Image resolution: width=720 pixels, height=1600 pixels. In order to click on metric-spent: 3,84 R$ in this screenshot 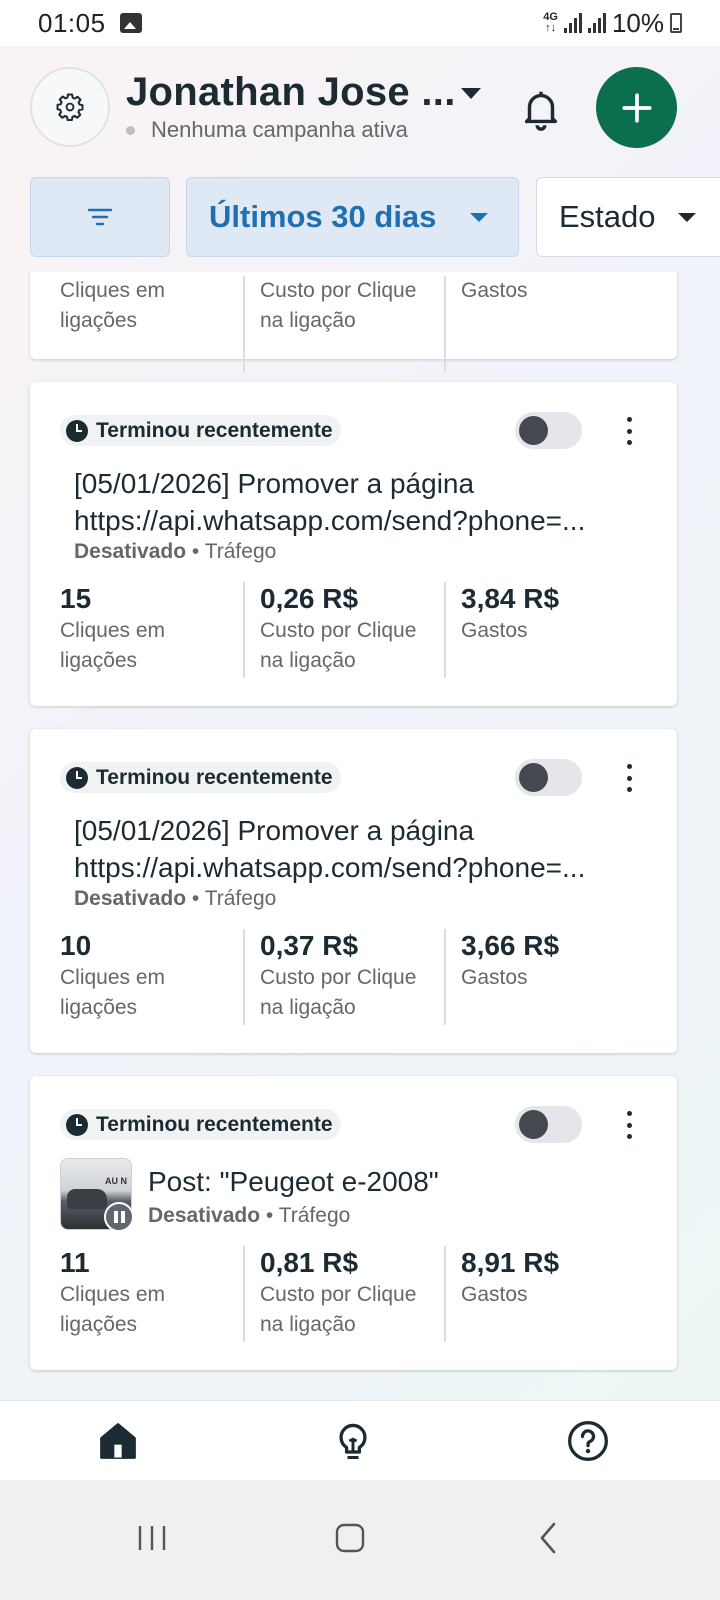, I will do `click(510, 598)`.